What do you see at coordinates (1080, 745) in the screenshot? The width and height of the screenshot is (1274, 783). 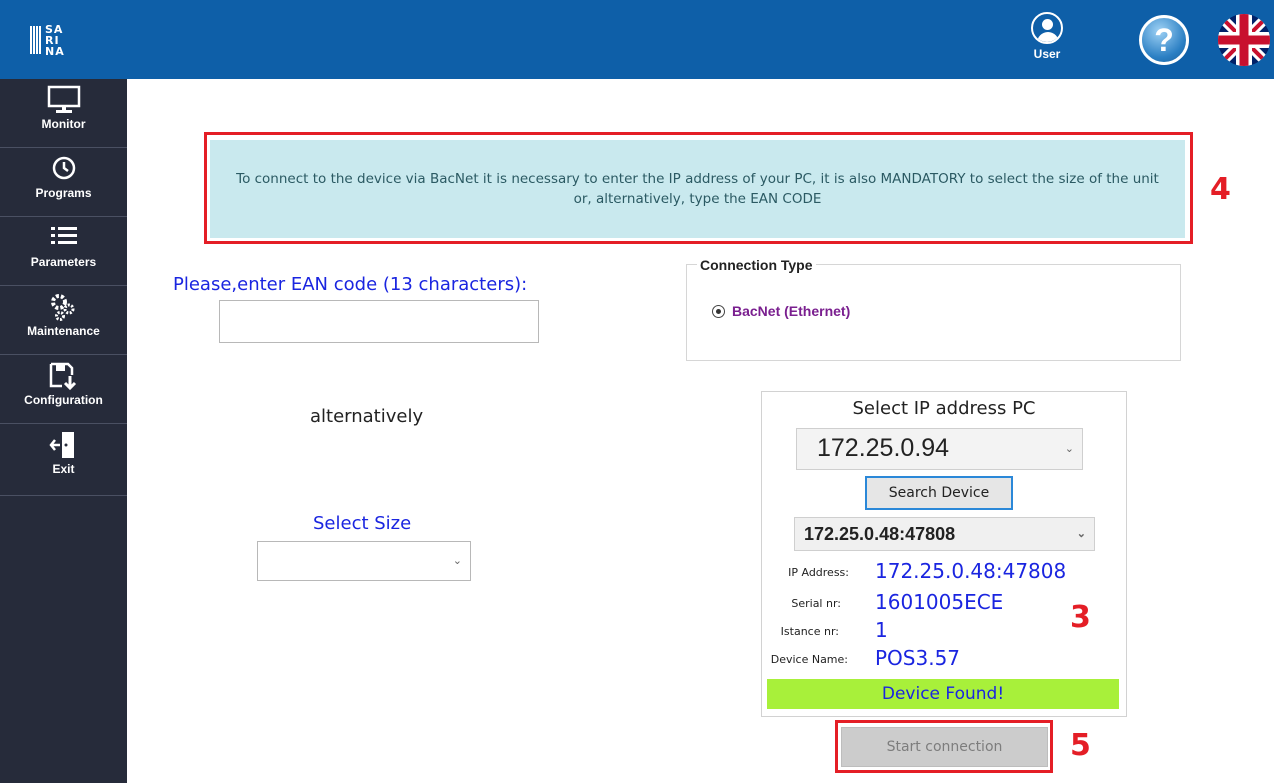 I see `annotation-marker-5: 5` at bounding box center [1080, 745].